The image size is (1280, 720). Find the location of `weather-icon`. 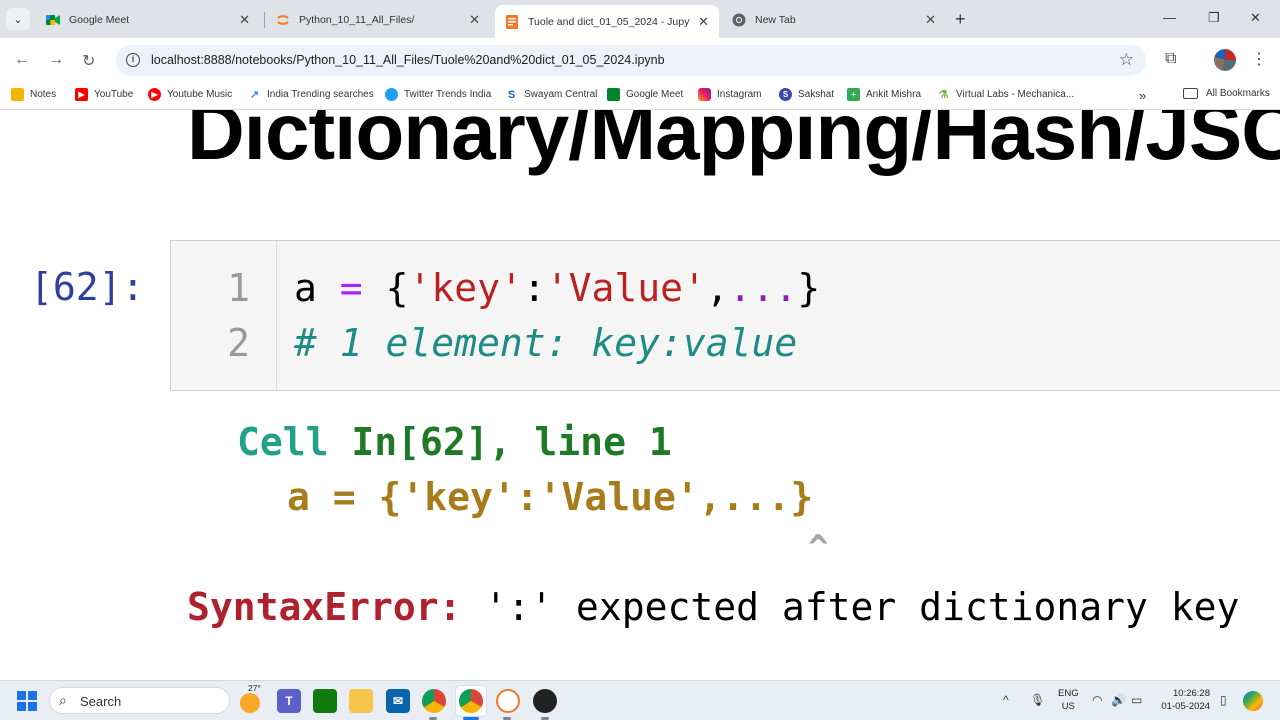

weather-icon is located at coordinates (250, 703).